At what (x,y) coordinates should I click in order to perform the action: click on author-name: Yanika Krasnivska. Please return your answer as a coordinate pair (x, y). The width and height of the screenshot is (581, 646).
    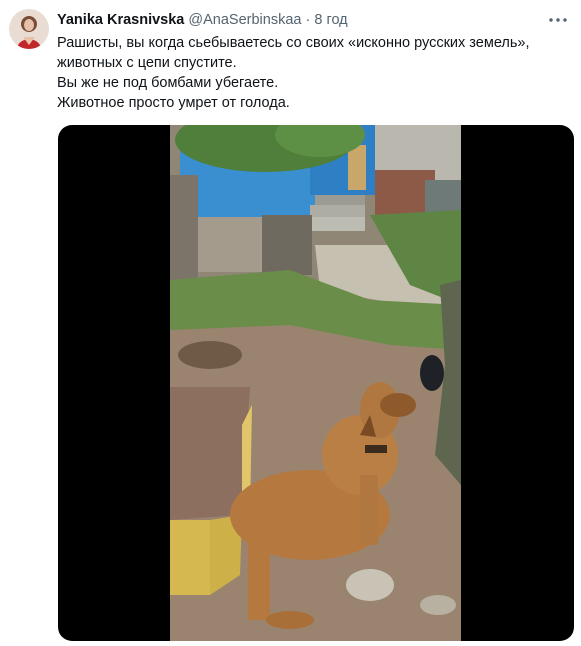
    Looking at the image, I should click on (120, 20).